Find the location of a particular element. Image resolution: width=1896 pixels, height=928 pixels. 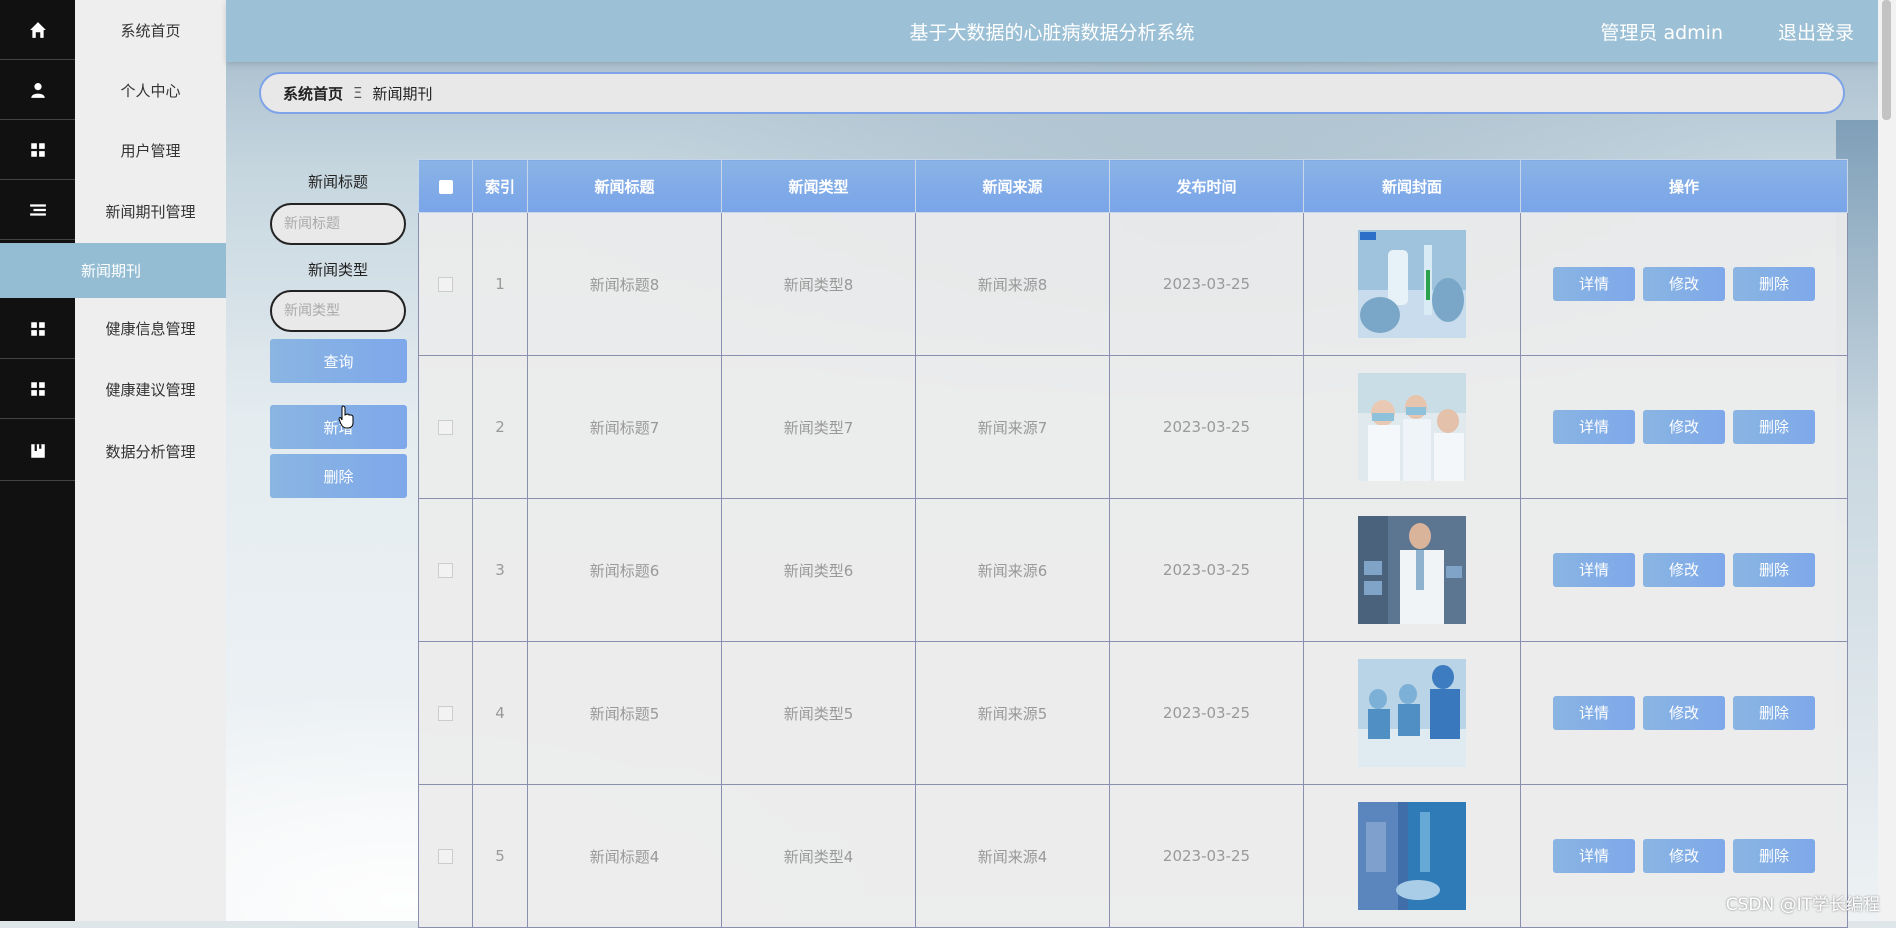

rail-chart-icon is located at coordinates (37, 451).